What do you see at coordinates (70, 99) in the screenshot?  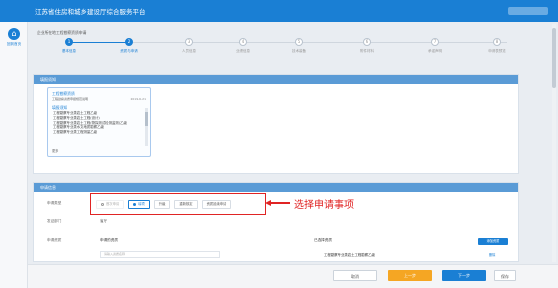 I see `help-info-text: 工程勘察资质申报规范说明` at bounding box center [70, 99].